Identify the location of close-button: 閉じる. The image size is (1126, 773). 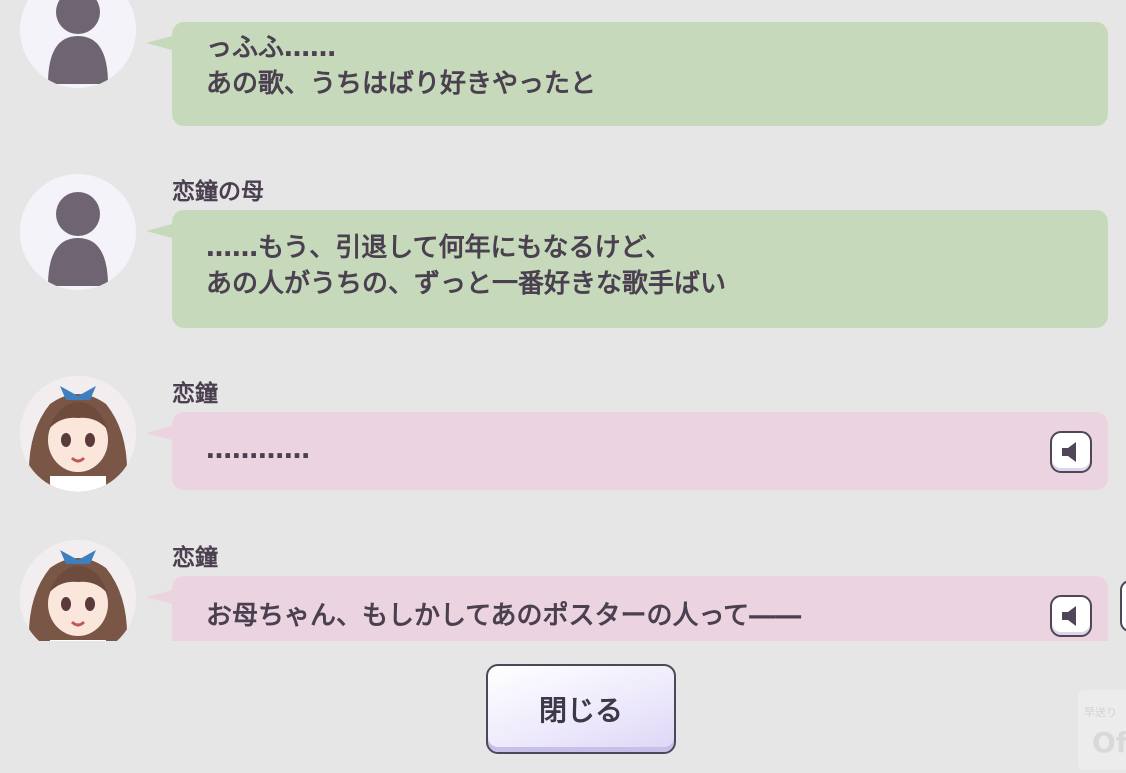
(581, 709).